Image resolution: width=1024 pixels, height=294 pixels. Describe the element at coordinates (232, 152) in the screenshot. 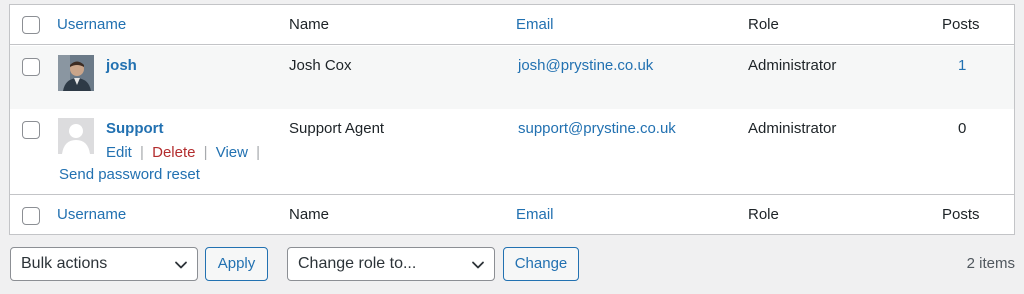

I see `view-link: View` at that location.